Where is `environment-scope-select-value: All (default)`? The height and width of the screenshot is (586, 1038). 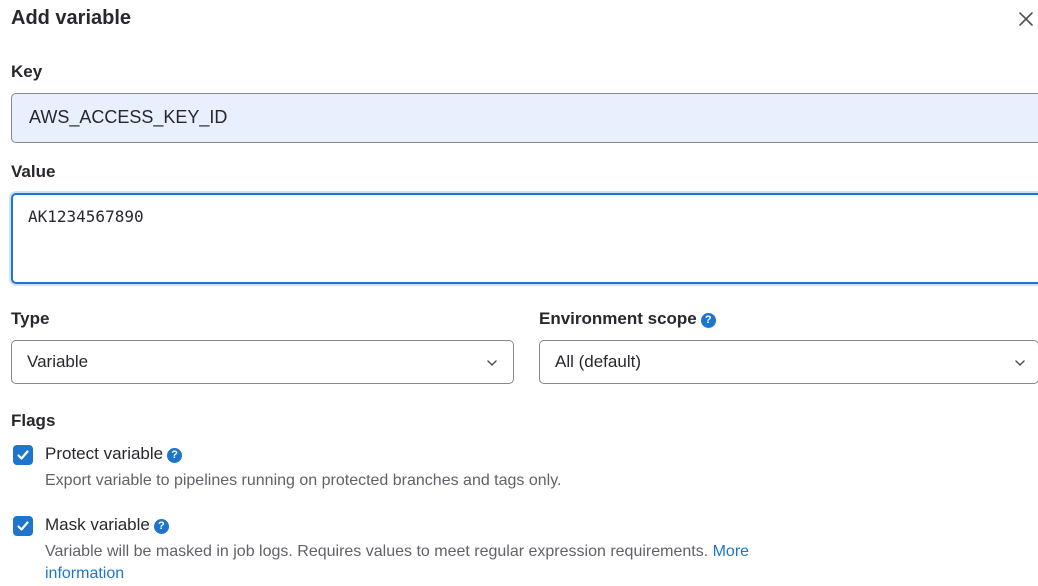 environment-scope-select-value: All (default) is located at coordinates (598, 361).